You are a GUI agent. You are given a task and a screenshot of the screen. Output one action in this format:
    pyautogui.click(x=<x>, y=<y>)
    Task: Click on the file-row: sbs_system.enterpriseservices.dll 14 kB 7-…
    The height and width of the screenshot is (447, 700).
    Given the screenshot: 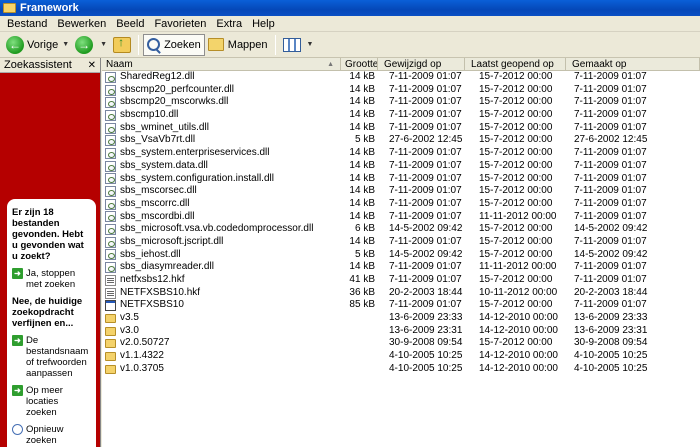 What is the action you would take?
    pyautogui.click(x=401, y=153)
    